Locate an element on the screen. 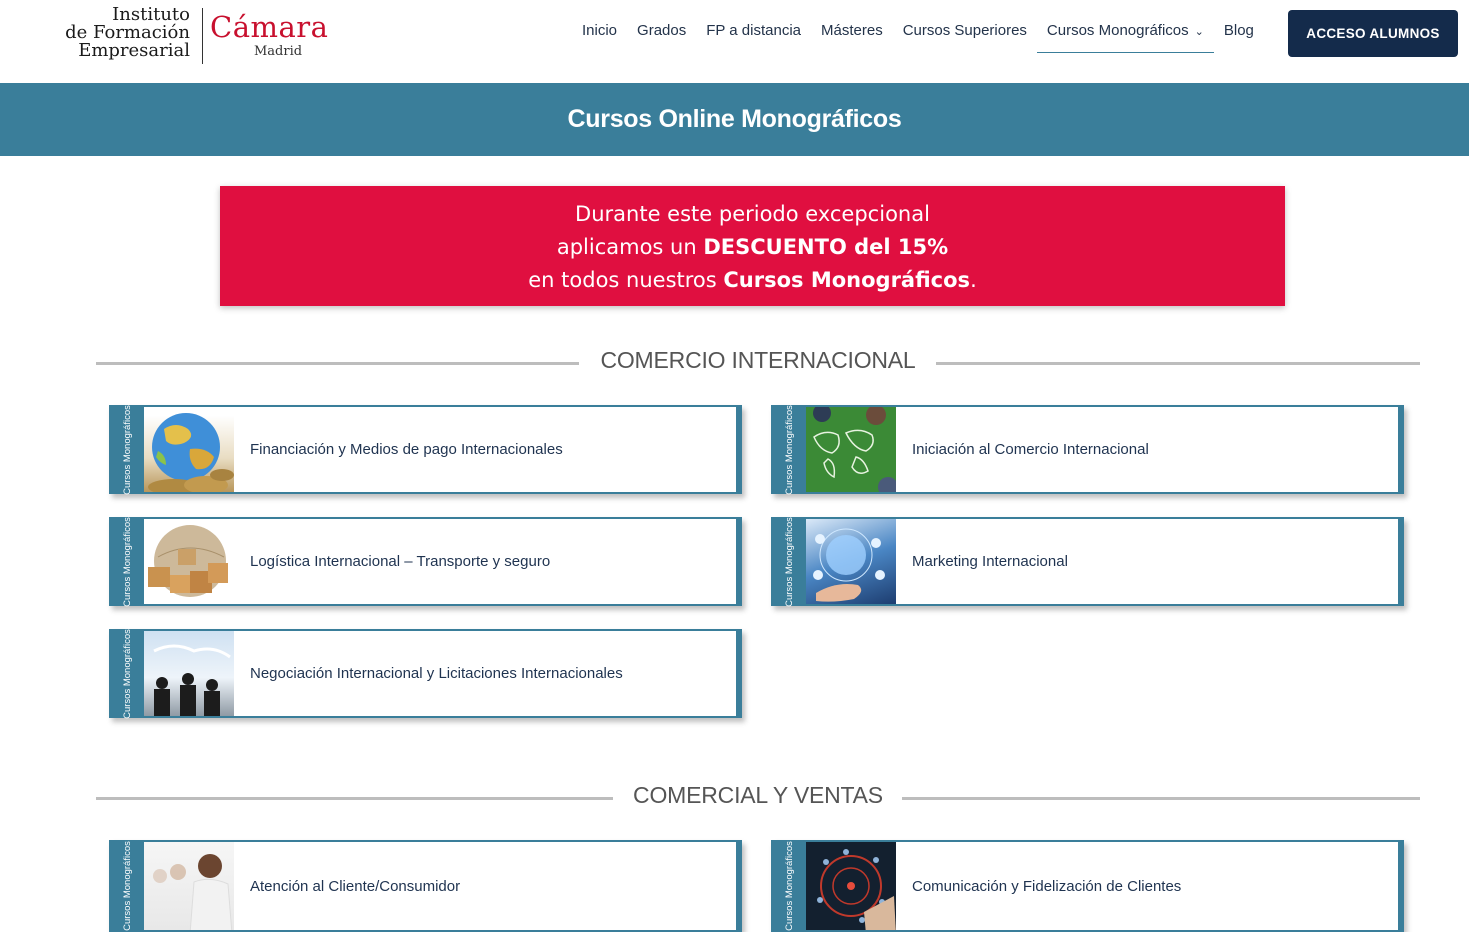 Image resolution: width=1469 pixels, height=932 pixels. chevron-down-icon: ⌄ is located at coordinates (1199, 32).